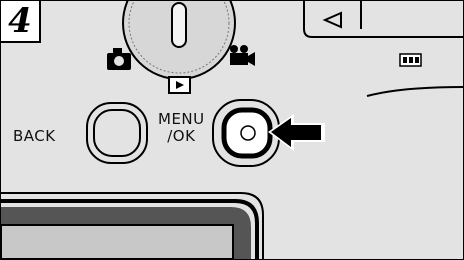 The image size is (464, 260). What do you see at coordinates (410, 60) in the screenshot?
I see `battery-icon` at bounding box center [410, 60].